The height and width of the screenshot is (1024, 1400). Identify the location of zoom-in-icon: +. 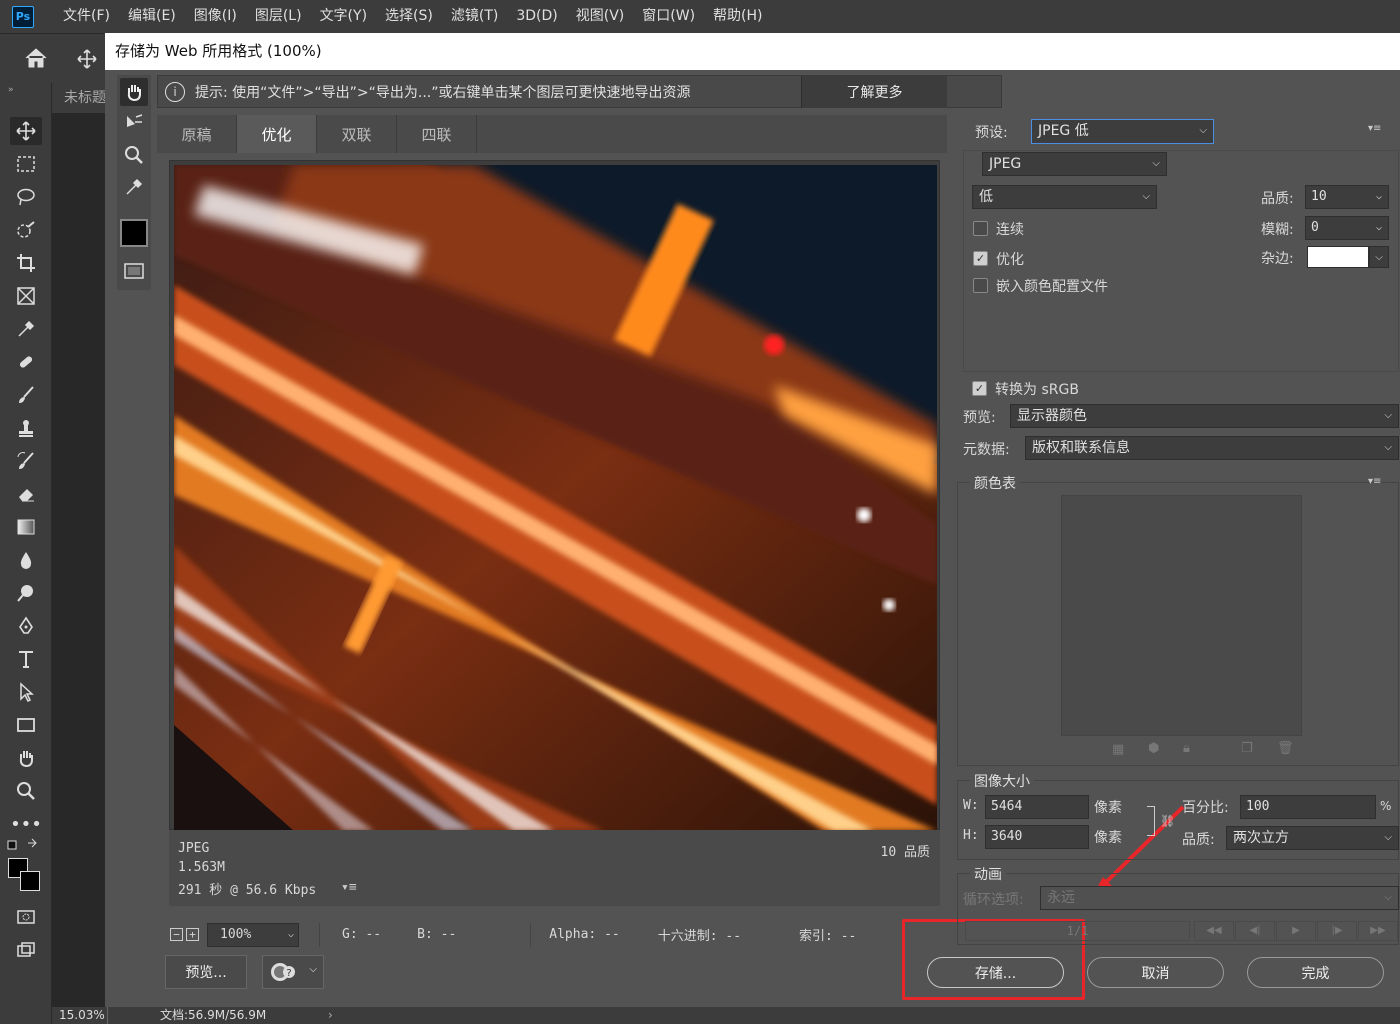
(192, 934).